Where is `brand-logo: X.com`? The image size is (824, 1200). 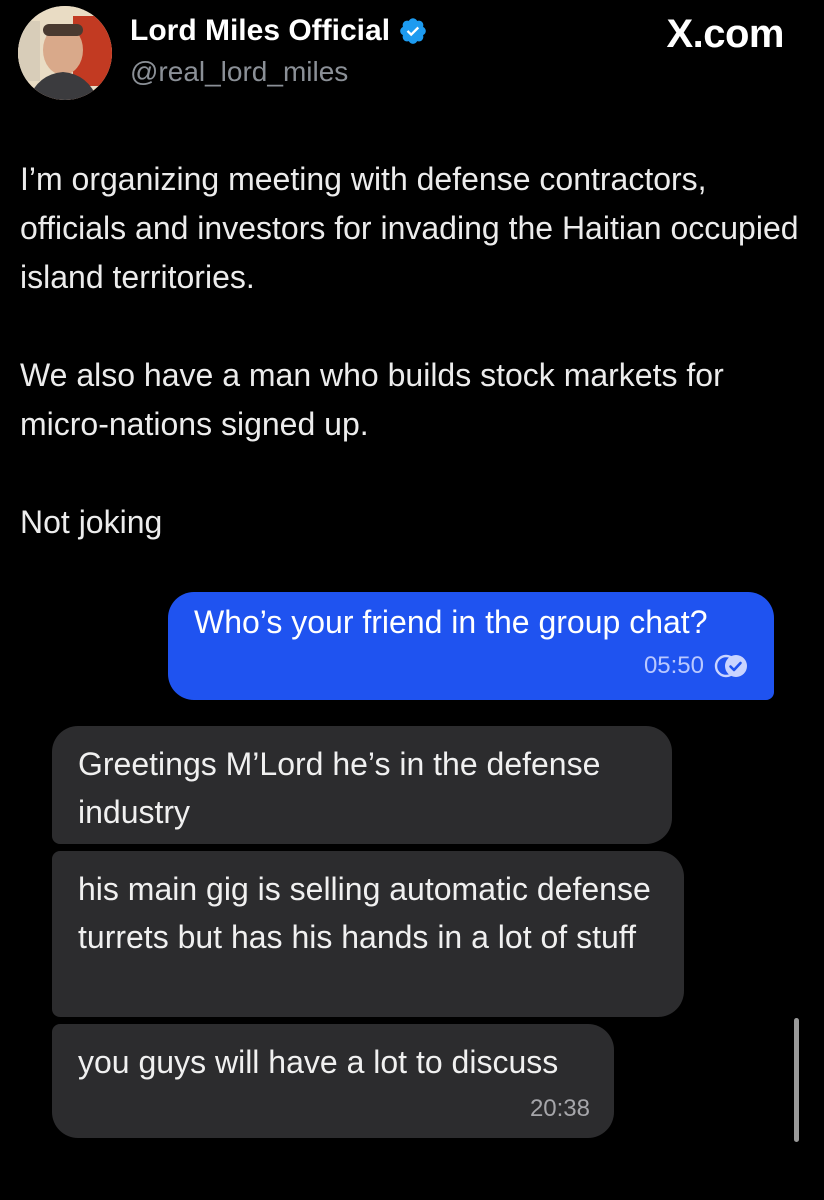
brand-logo: X.com is located at coordinates (725, 34).